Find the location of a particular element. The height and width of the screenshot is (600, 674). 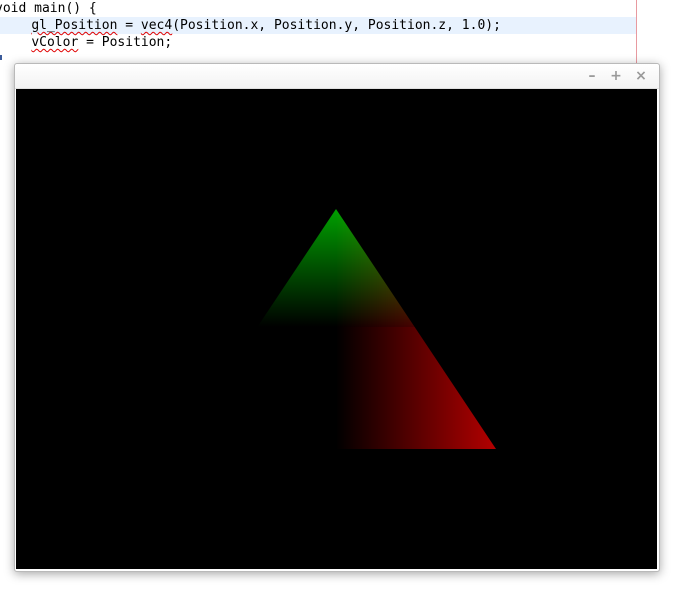

code-line-3: vColor = Position; is located at coordinates (318, 42).